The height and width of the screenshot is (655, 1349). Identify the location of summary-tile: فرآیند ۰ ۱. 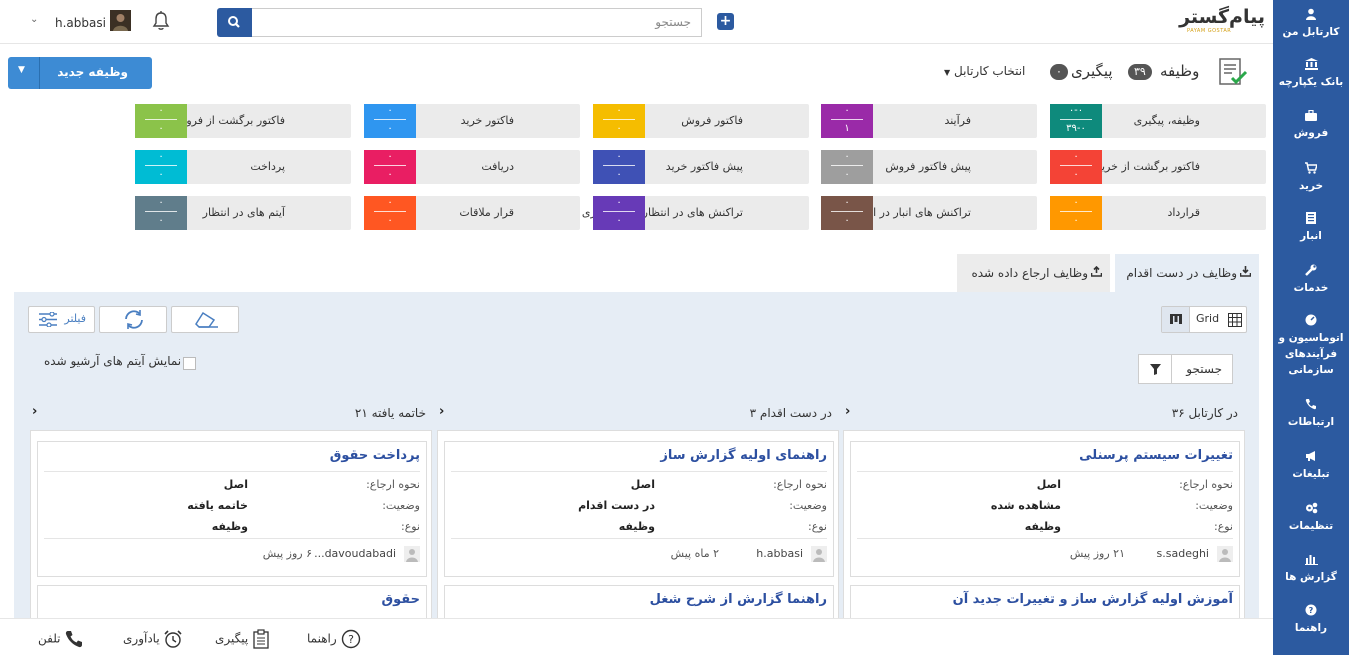
(929, 121).